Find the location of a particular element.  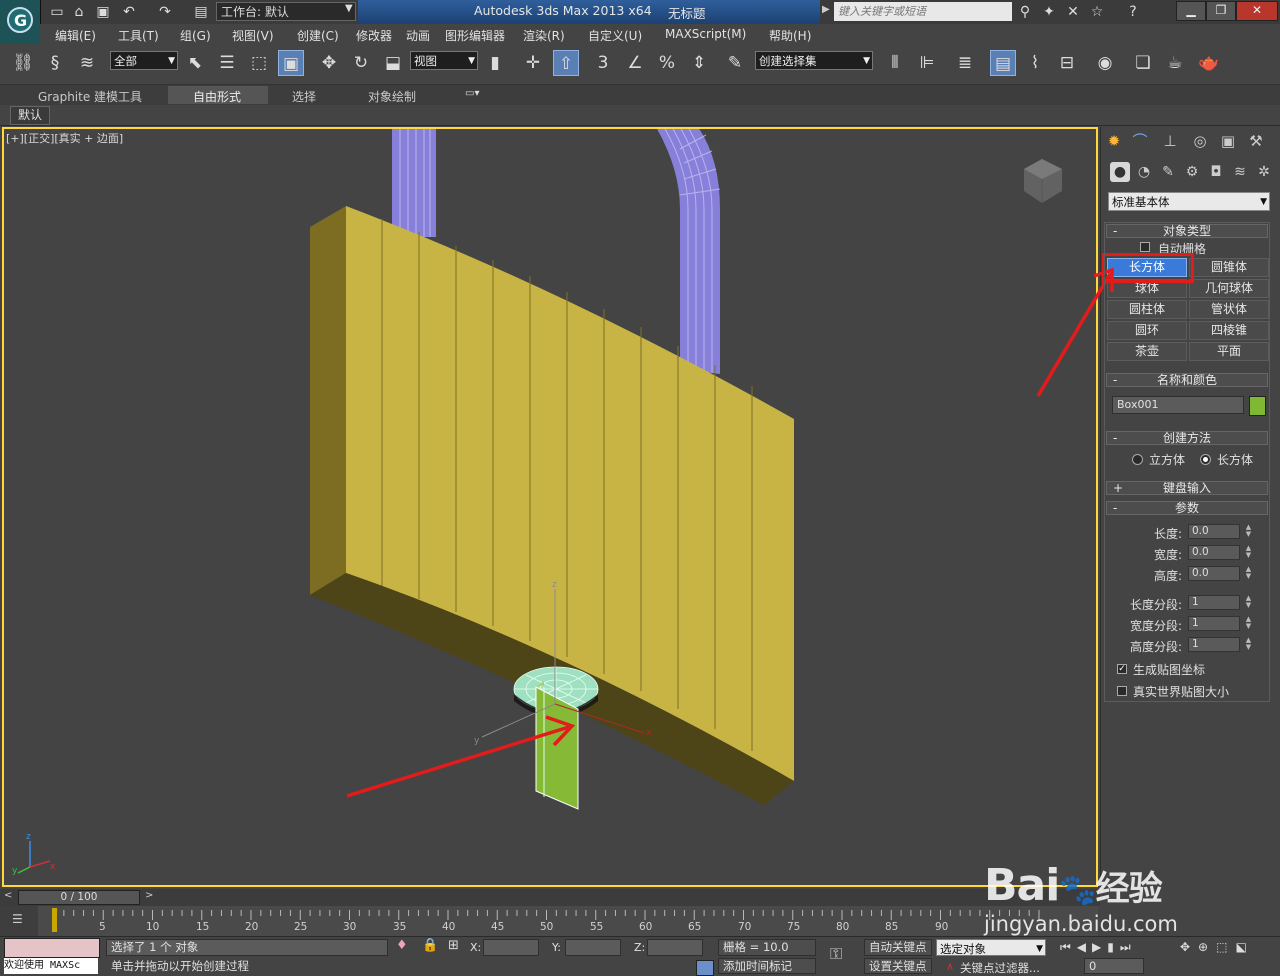

hierarchy-tab-icon: ⊥ is located at coordinates (1170, 141).